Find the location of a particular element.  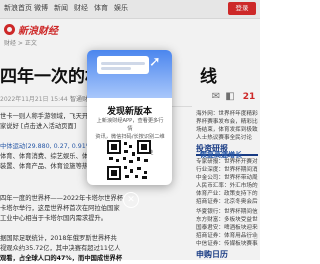

phone-illustration is located at coordinates (123, 65).